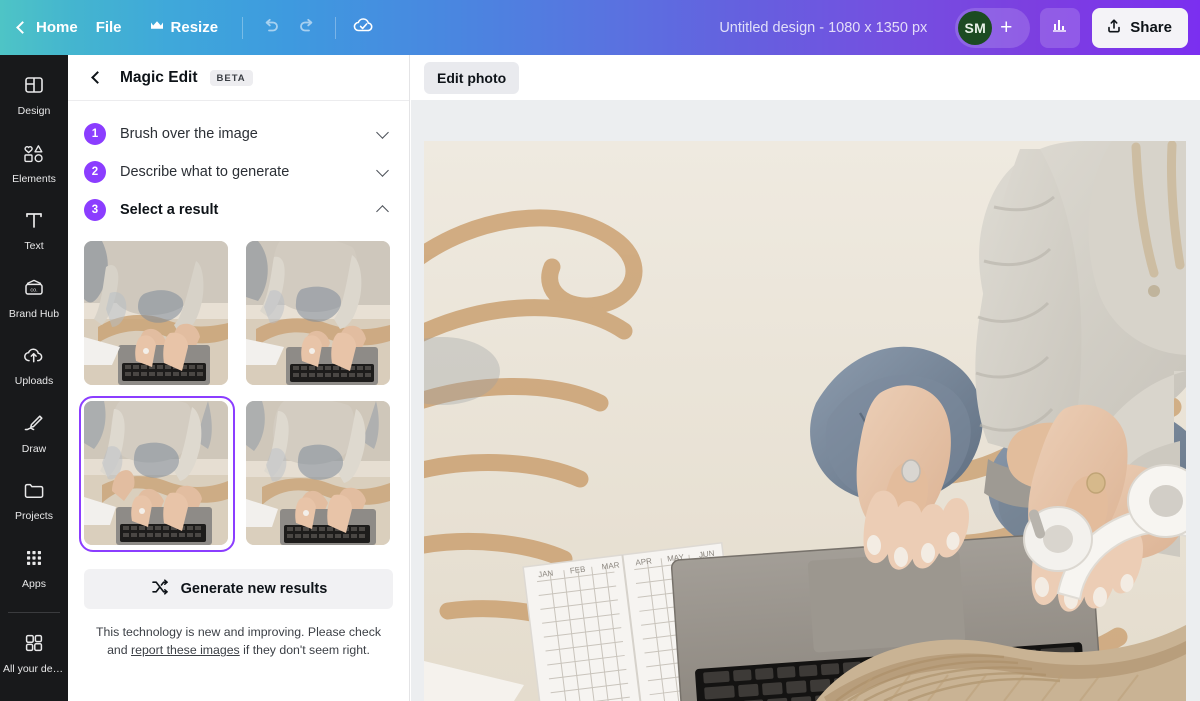  Describe the element at coordinates (546, 574) in the screenshot. I see `svg-text: JAN` at that location.